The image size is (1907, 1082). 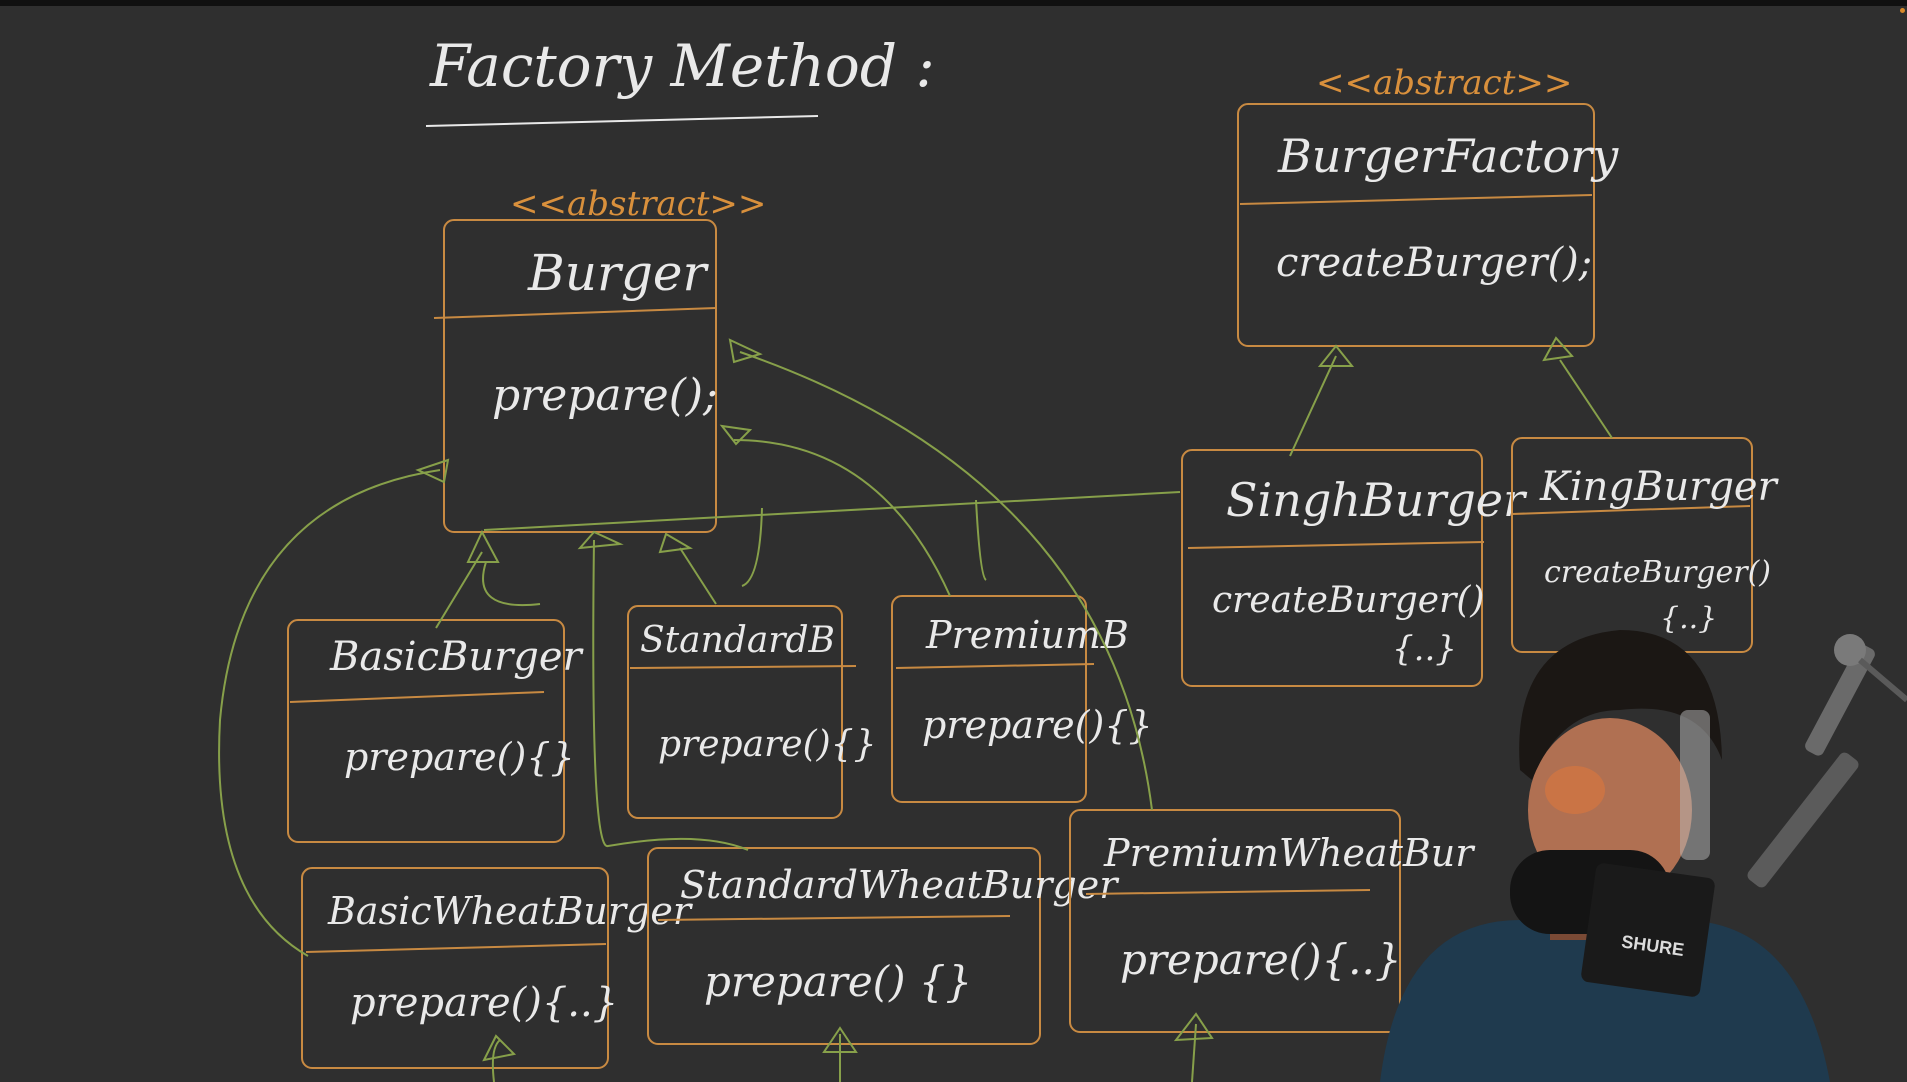 What do you see at coordinates (1659, 487) in the screenshot?
I see `class-name: KingBurger` at bounding box center [1659, 487].